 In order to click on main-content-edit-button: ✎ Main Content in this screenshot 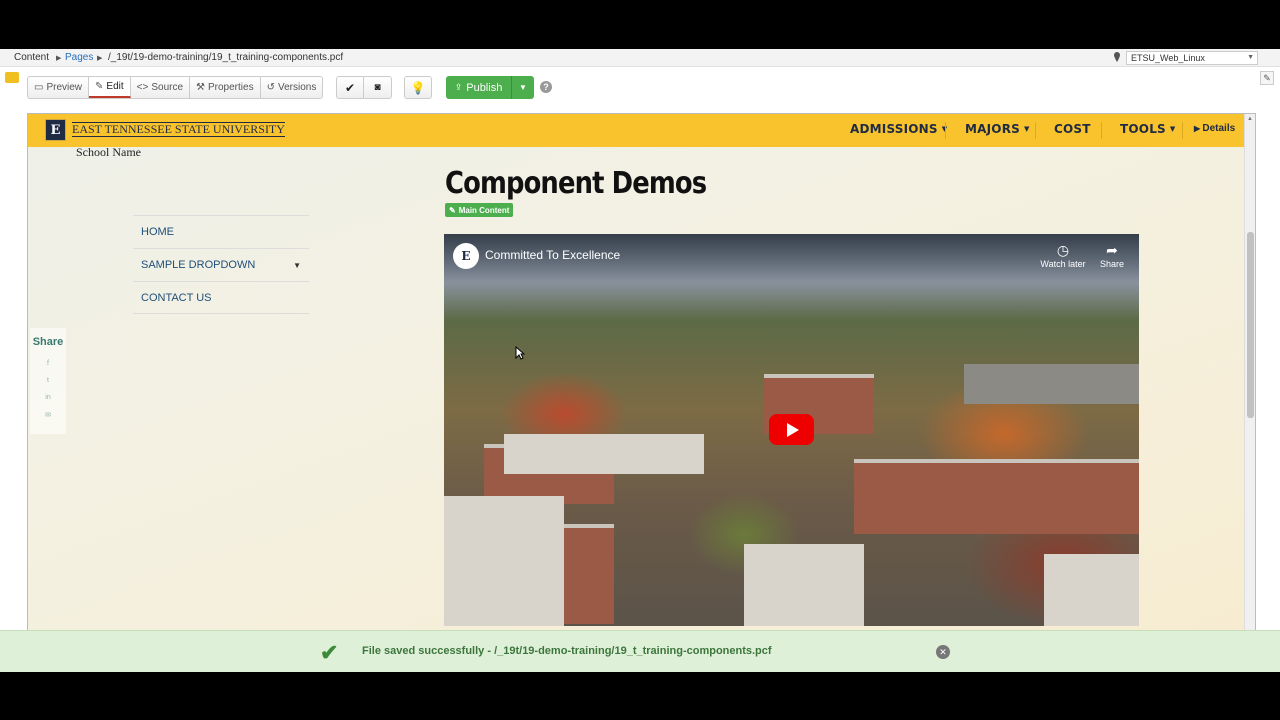, I will do `click(479, 210)`.